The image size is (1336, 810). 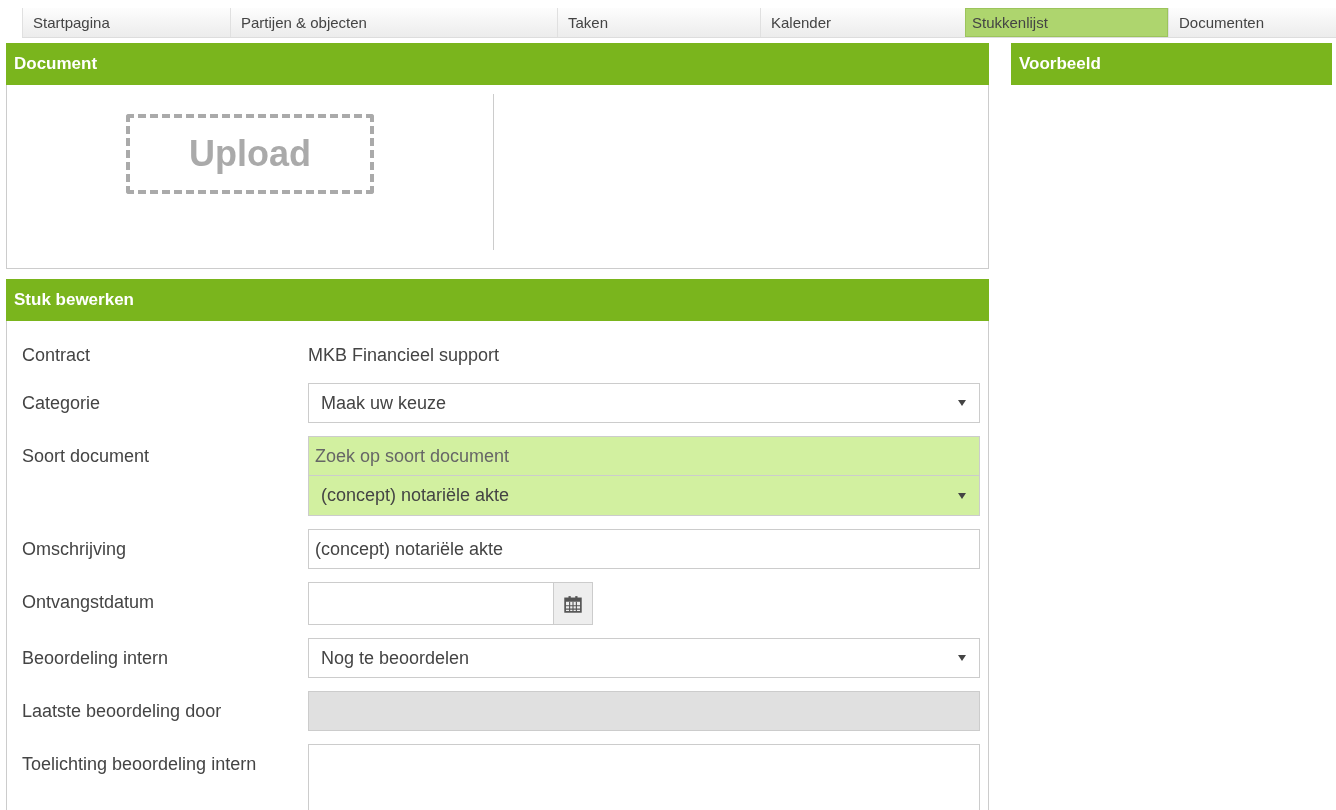 I want to click on dropdown: Nog te beoordelen, so click(x=644, y=658).